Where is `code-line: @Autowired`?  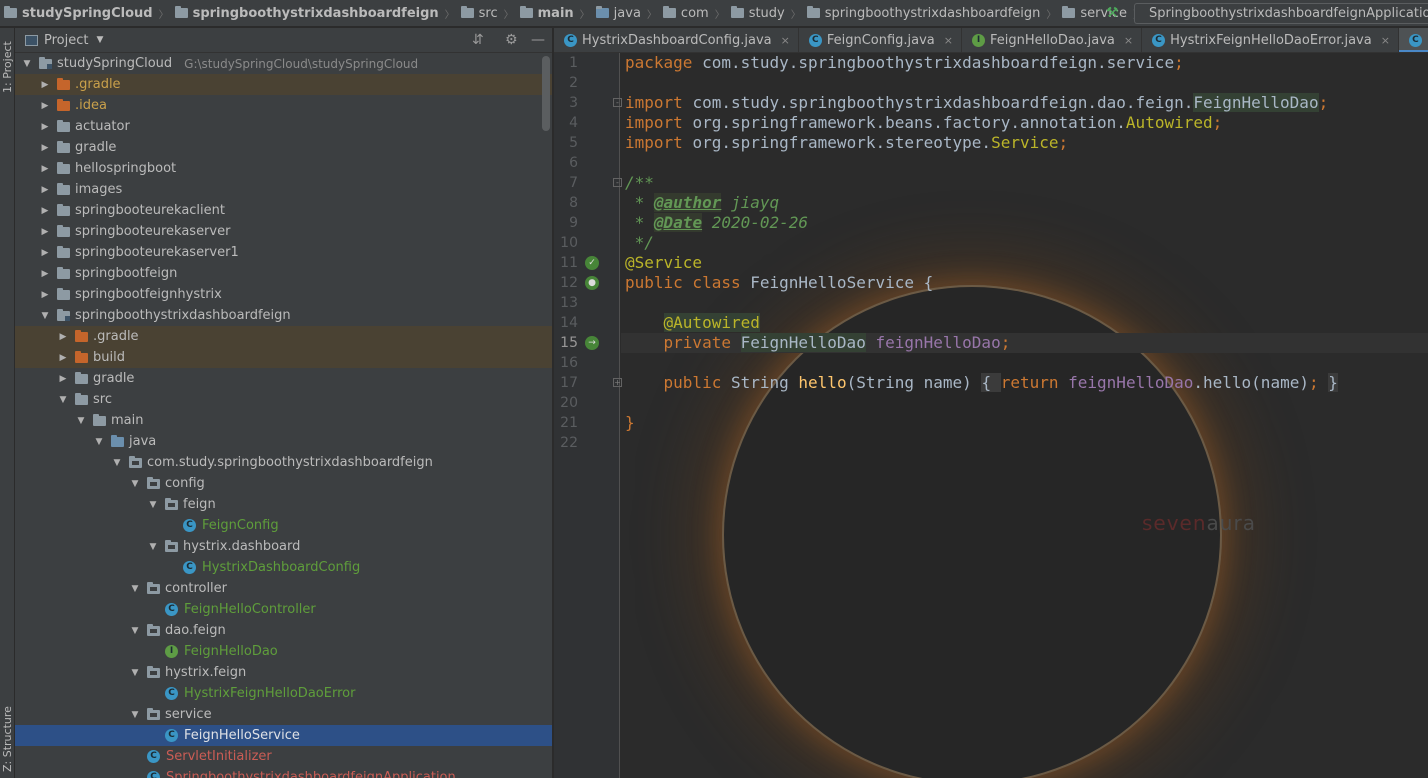
code-line: @Autowired is located at coordinates (692, 323).